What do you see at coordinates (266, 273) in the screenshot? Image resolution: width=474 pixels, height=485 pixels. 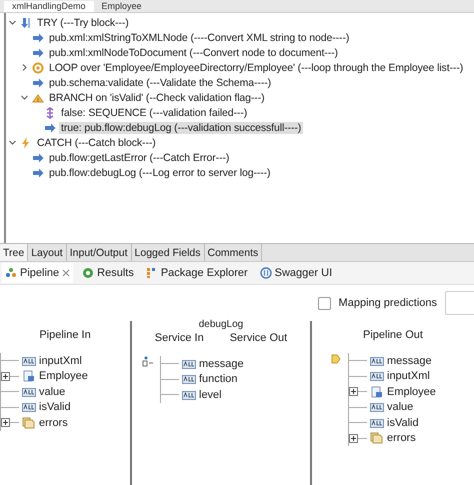 I see `braces-icon` at bounding box center [266, 273].